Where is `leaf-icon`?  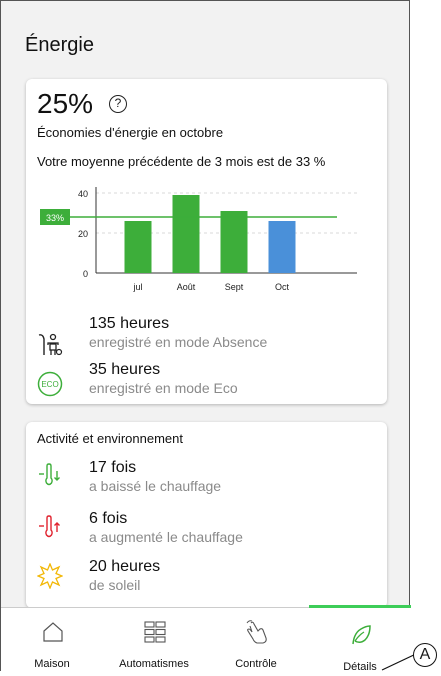
leaf-icon is located at coordinates (361, 635).